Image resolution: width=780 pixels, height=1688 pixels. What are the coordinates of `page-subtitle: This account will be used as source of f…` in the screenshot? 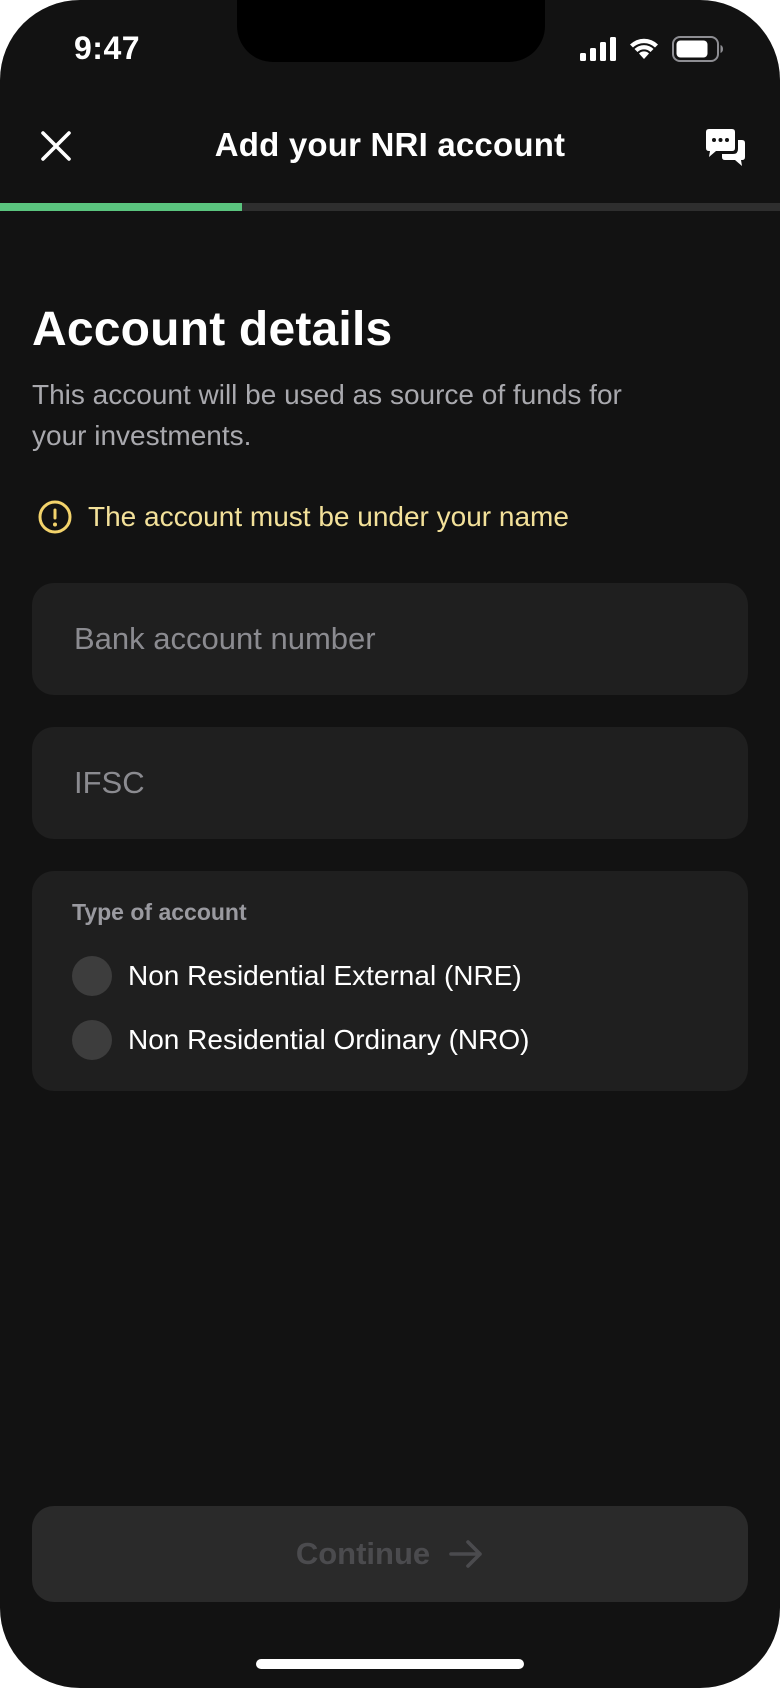 It's located at (327, 415).